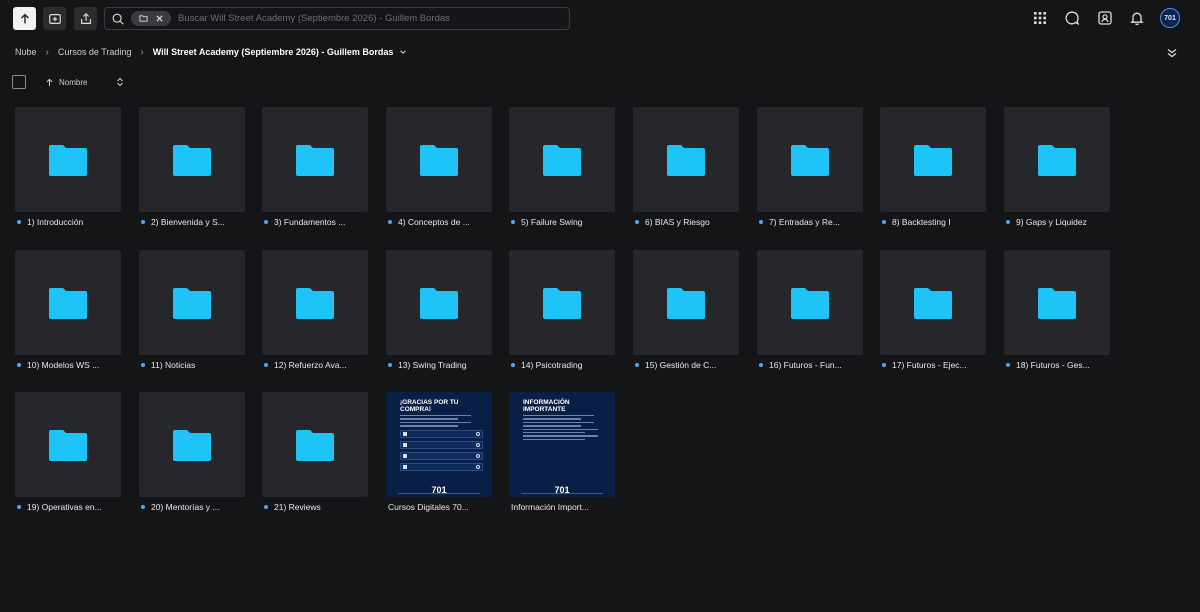  Describe the element at coordinates (118, 19) in the screenshot. I see `search-icon` at that location.